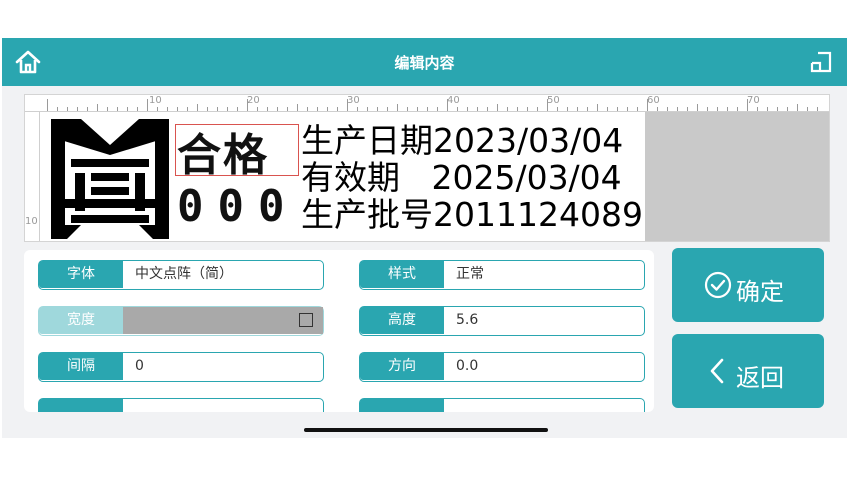  I want to click on page-title: 编辑内容, so click(424, 63).